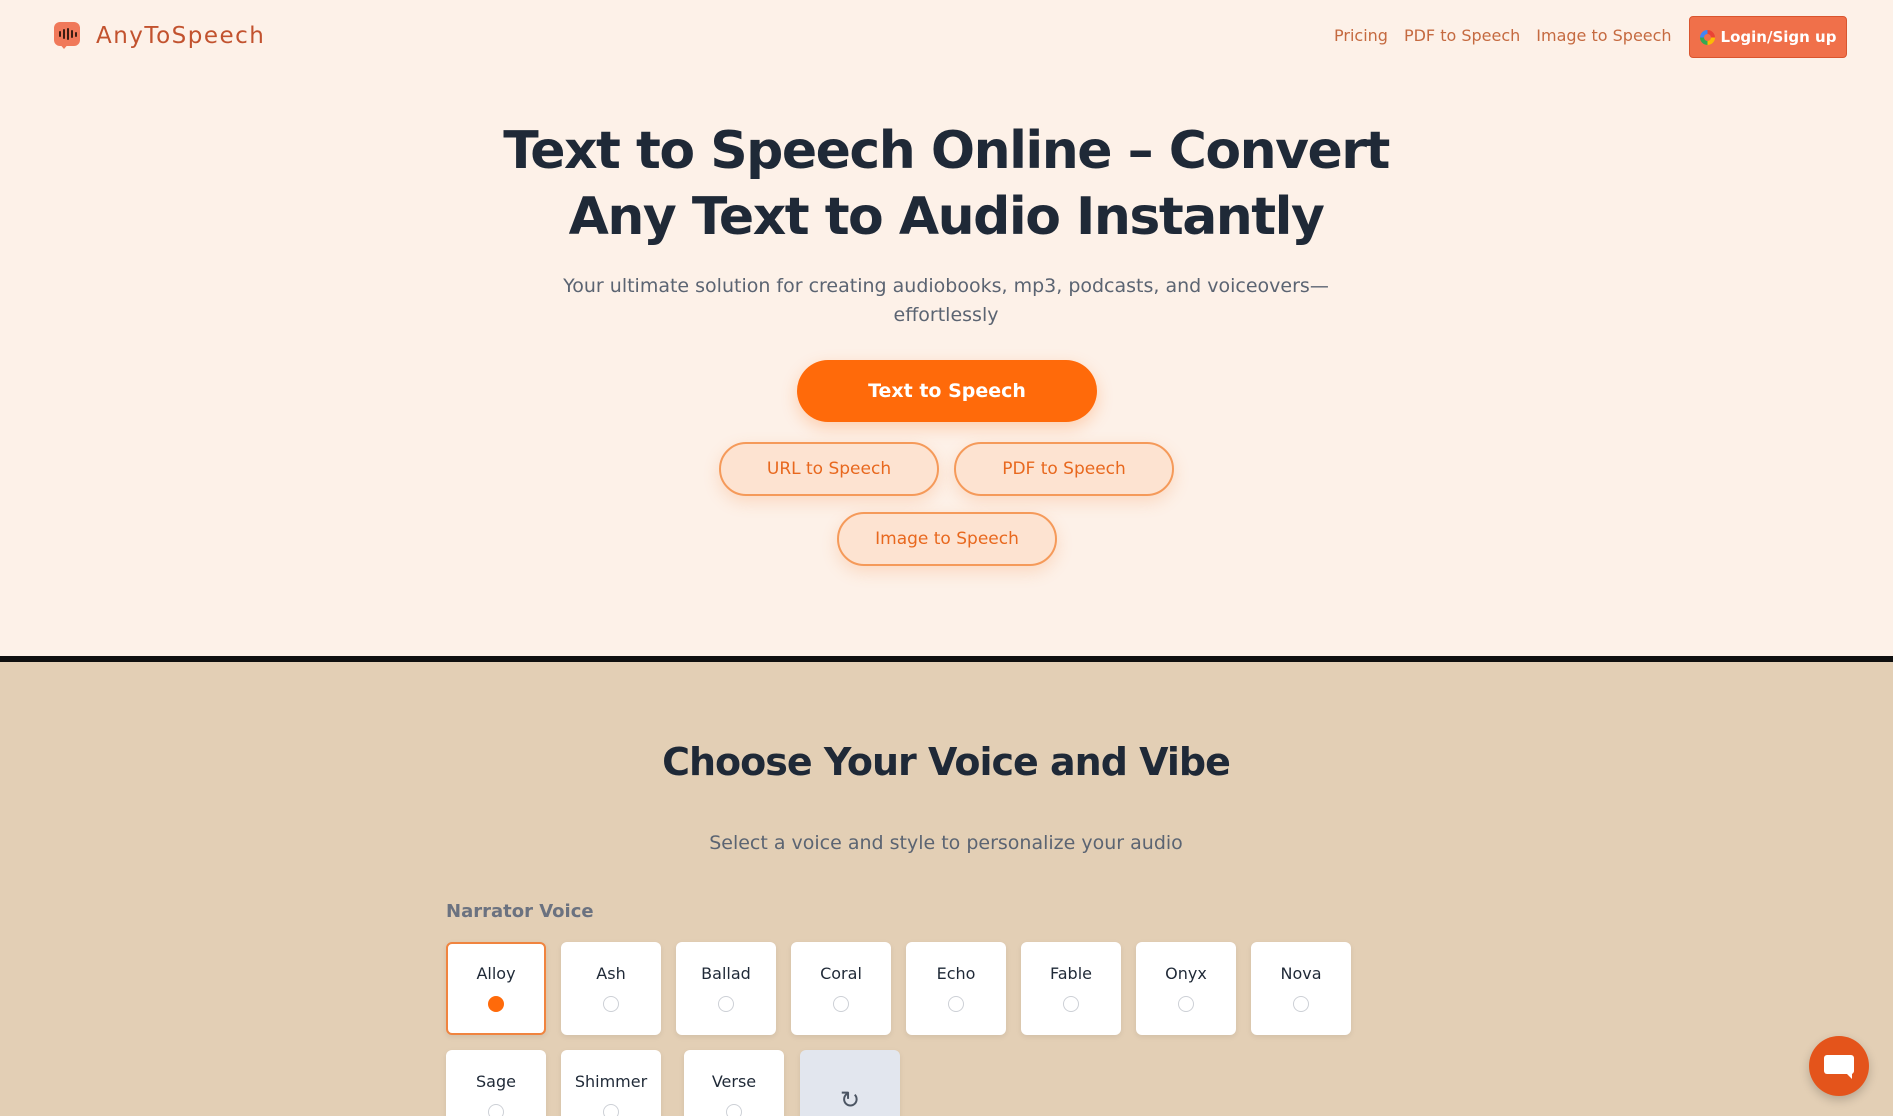 The width and height of the screenshot is (1893, 1116). What do you see at coordinates (1071, 973) in the screenshot?
I see `voice-name: Fable` at bounding box center [1071, 973].